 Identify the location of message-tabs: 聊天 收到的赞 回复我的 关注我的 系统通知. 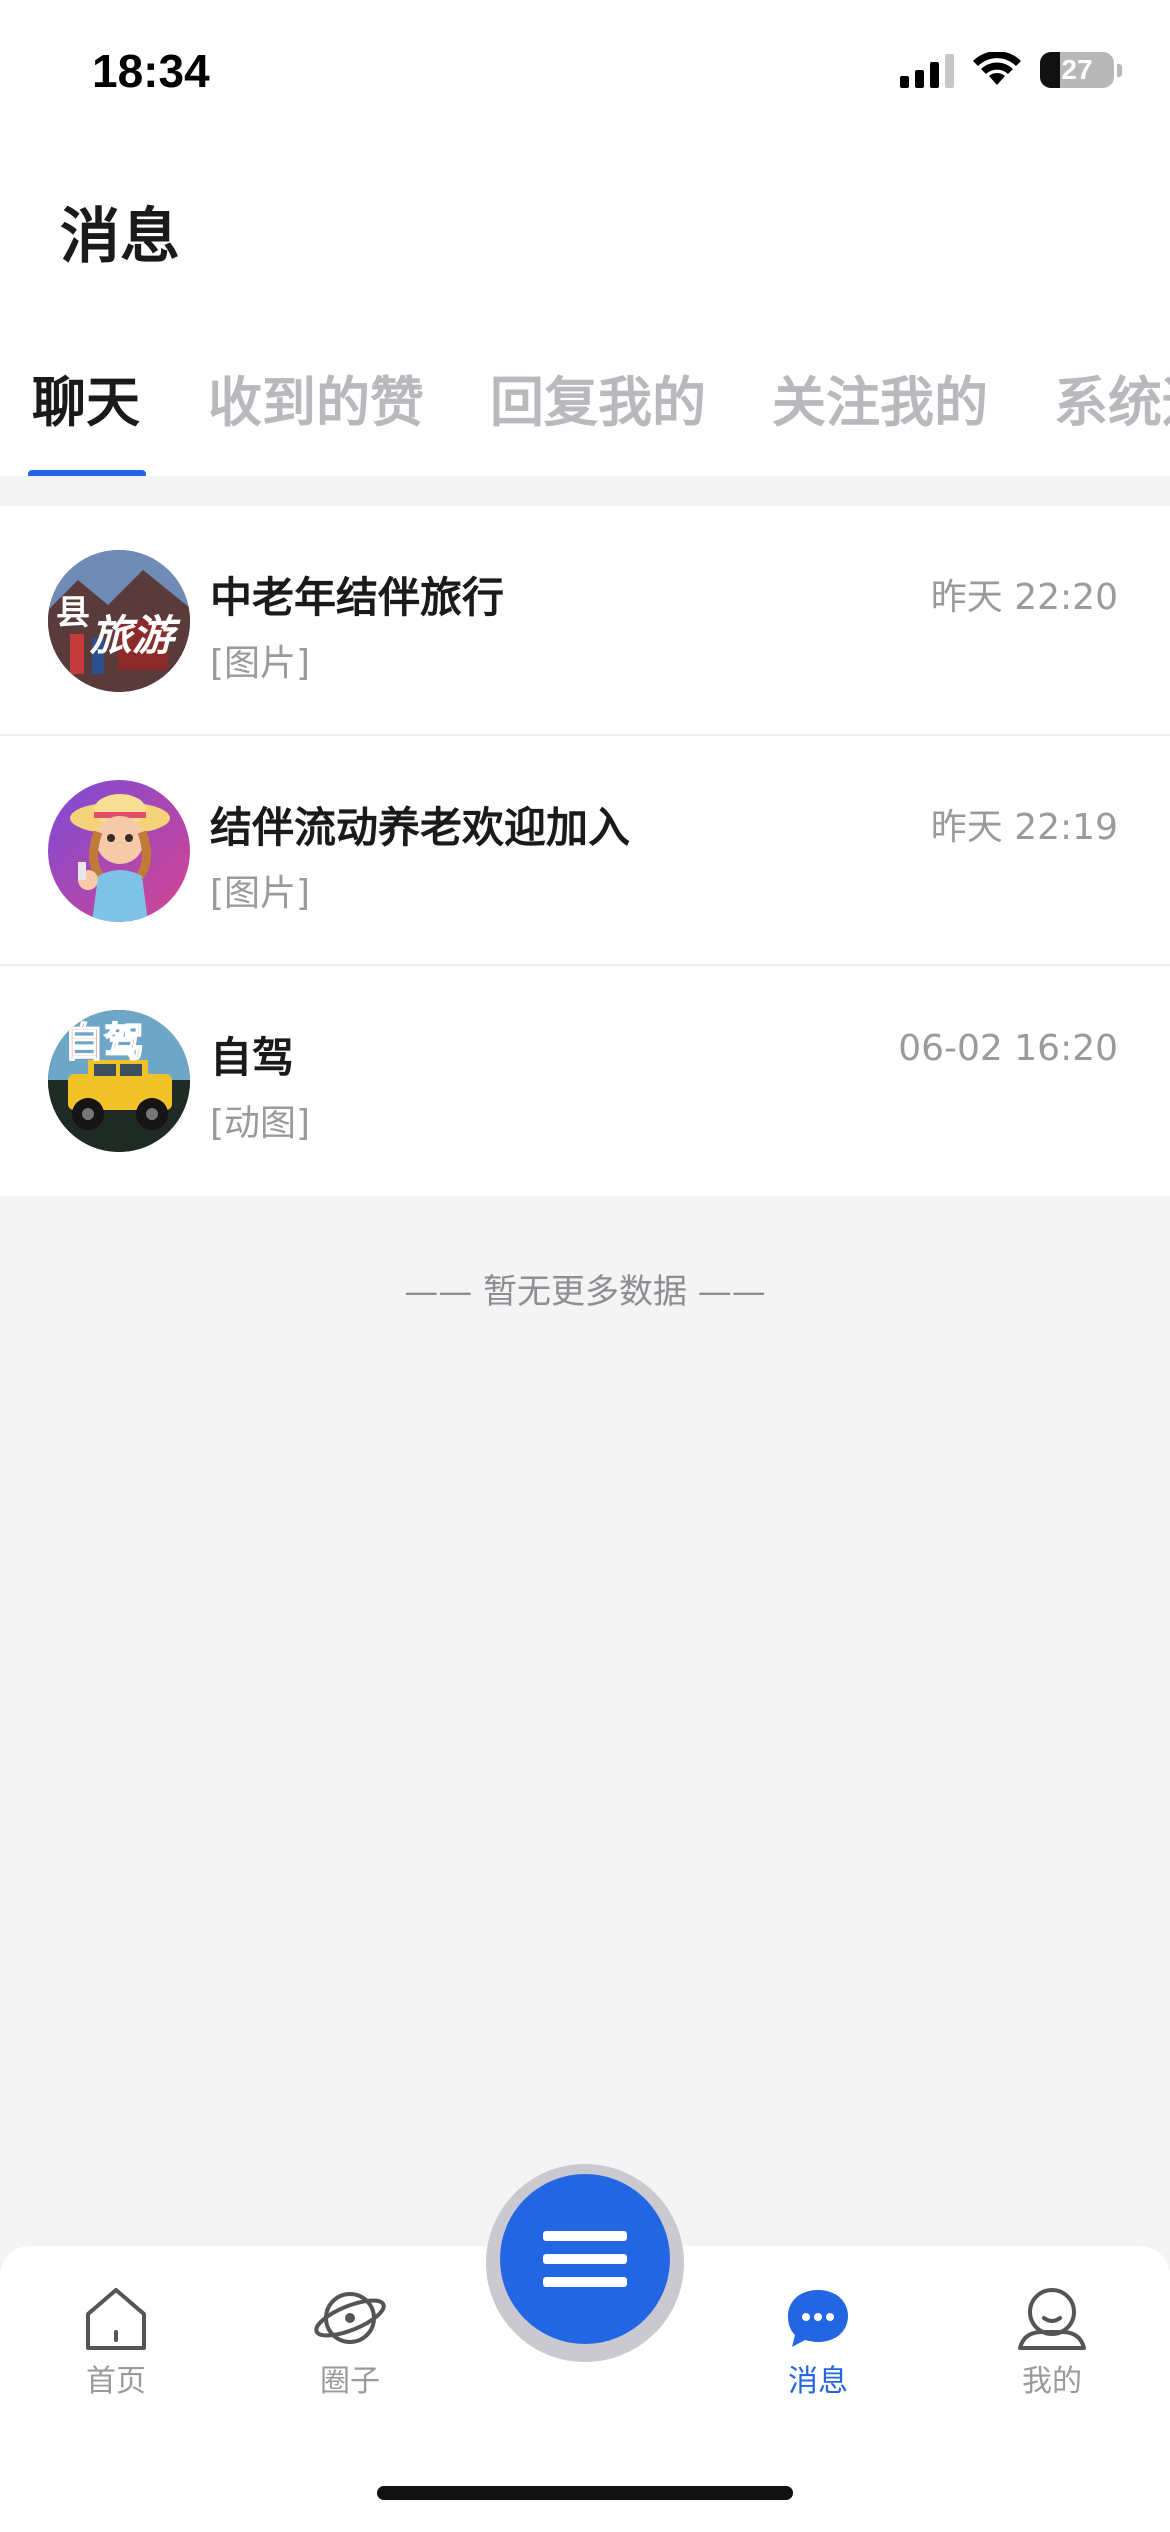
(585, 413).